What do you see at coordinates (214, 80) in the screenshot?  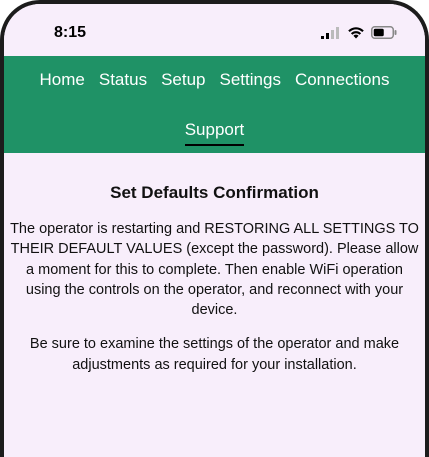 I see `nav-row: Home Status Setup Settings Connections` at bounding box center [214, 80].